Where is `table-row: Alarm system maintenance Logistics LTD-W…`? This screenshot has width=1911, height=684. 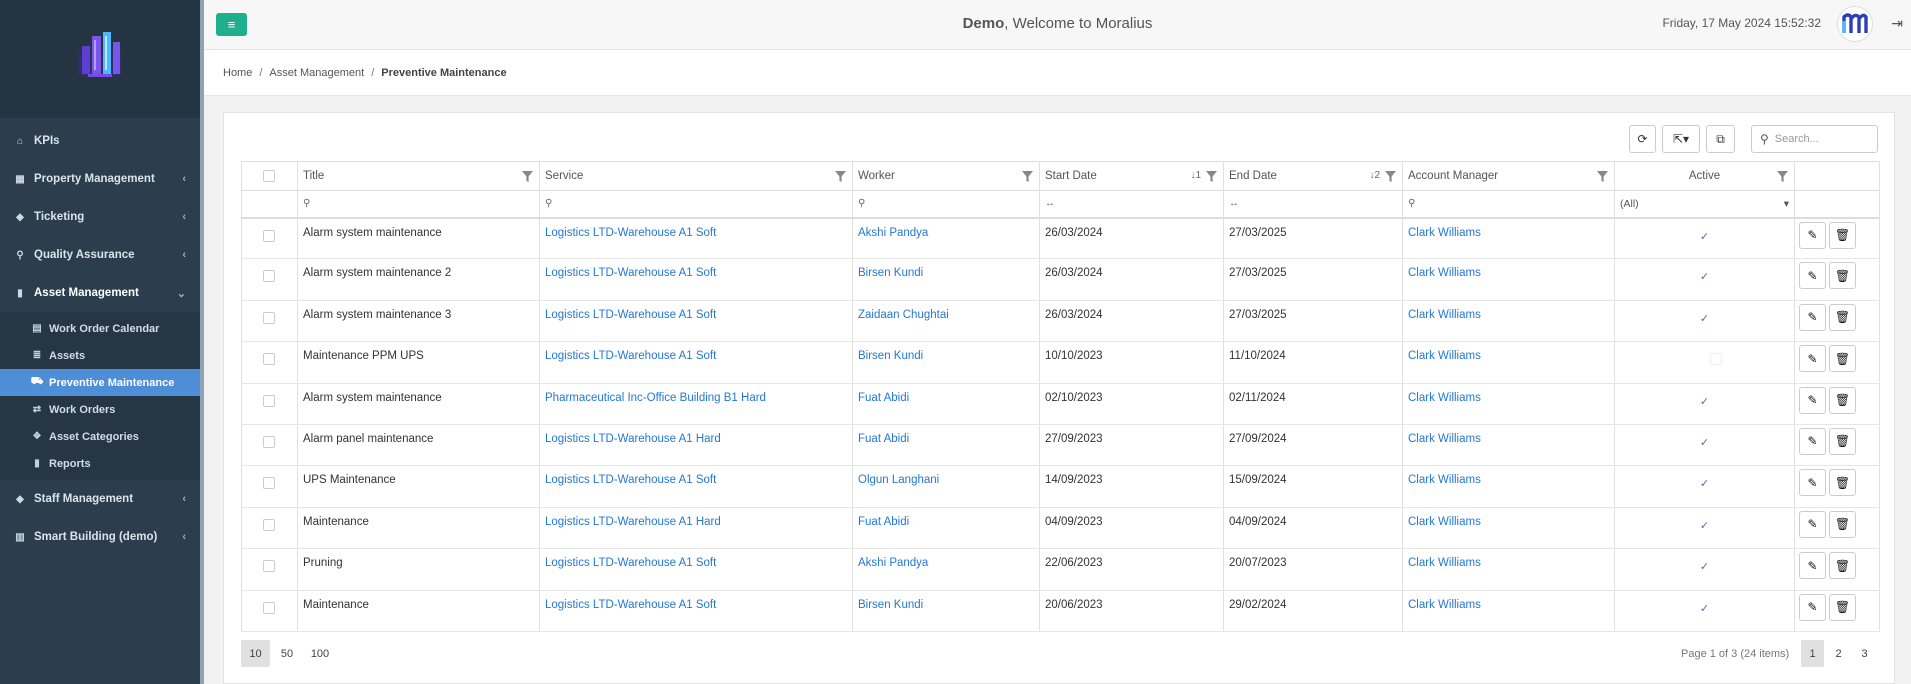 table-row: Alarm system maintenance Logistics LTD-W… is located at coordinates (1060, 238).